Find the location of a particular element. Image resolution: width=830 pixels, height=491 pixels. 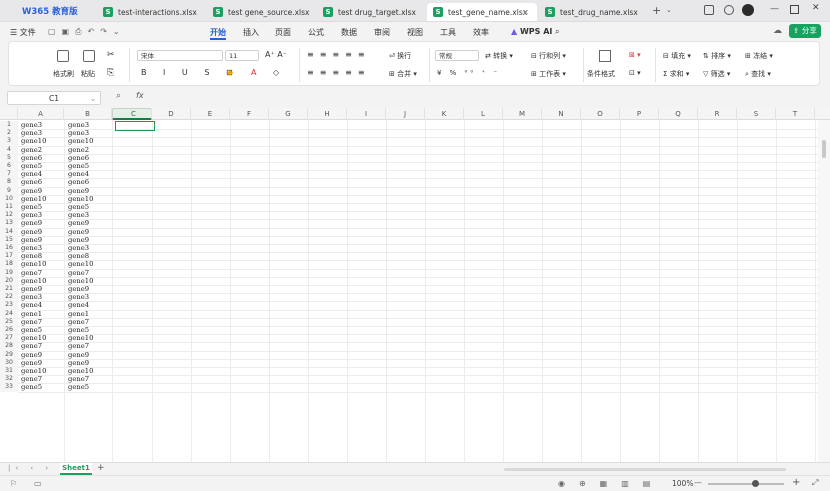

row-header: 8 is located at coordinates (9, 182).